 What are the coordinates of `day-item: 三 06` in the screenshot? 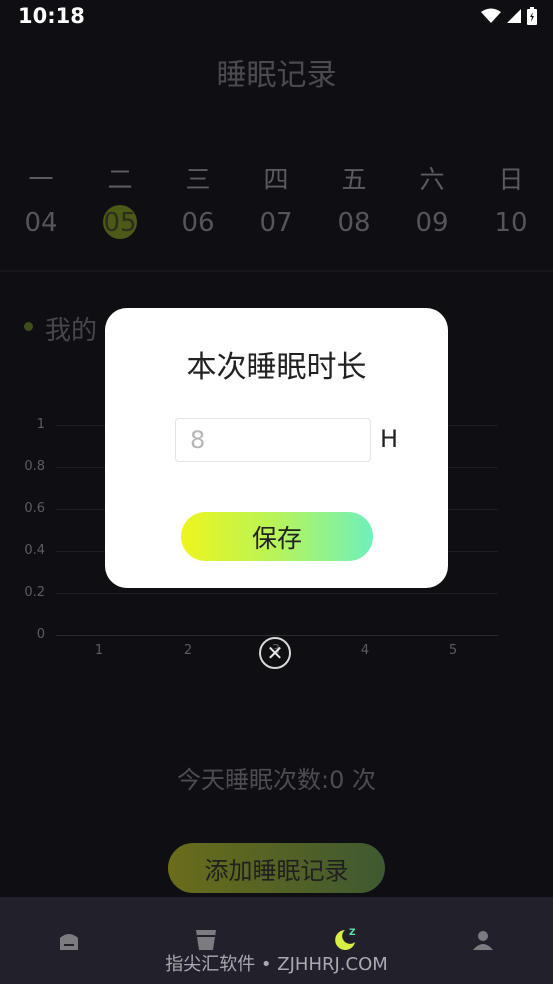 It's located at (198, 199).